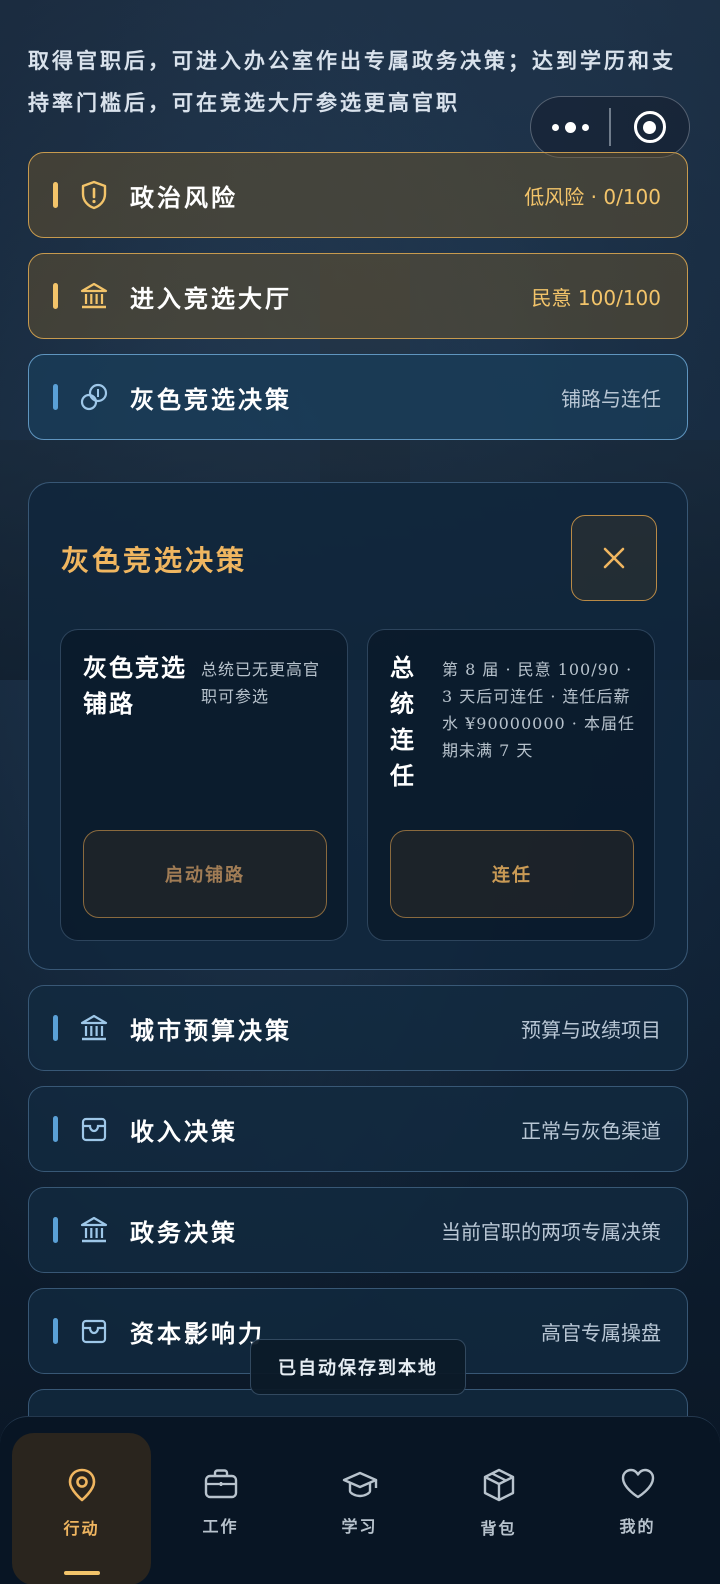 The image size is (720, 1584). I want to click on tab-study: 学习, so click(359, 1500).